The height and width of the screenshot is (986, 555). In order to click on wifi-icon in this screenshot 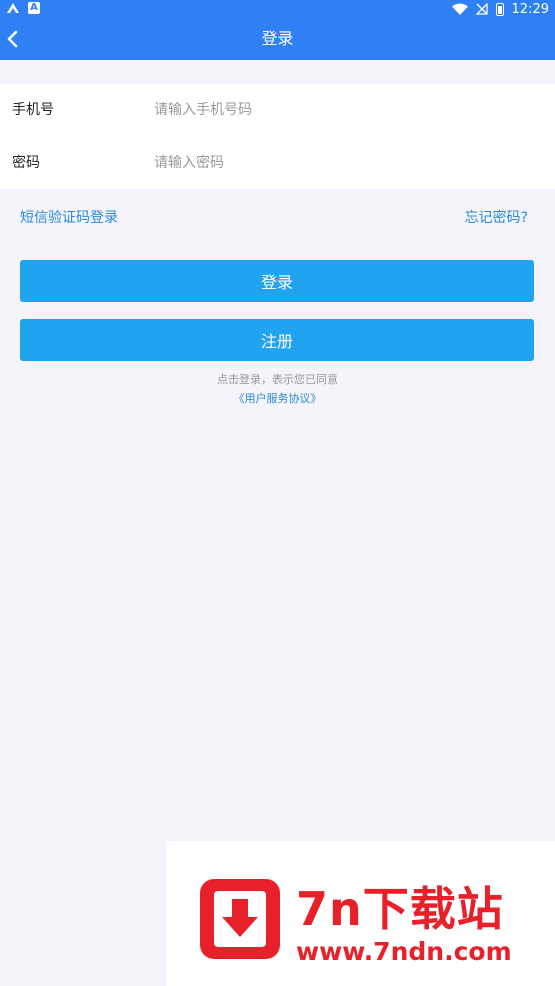, I will do `click(459, 9)`.